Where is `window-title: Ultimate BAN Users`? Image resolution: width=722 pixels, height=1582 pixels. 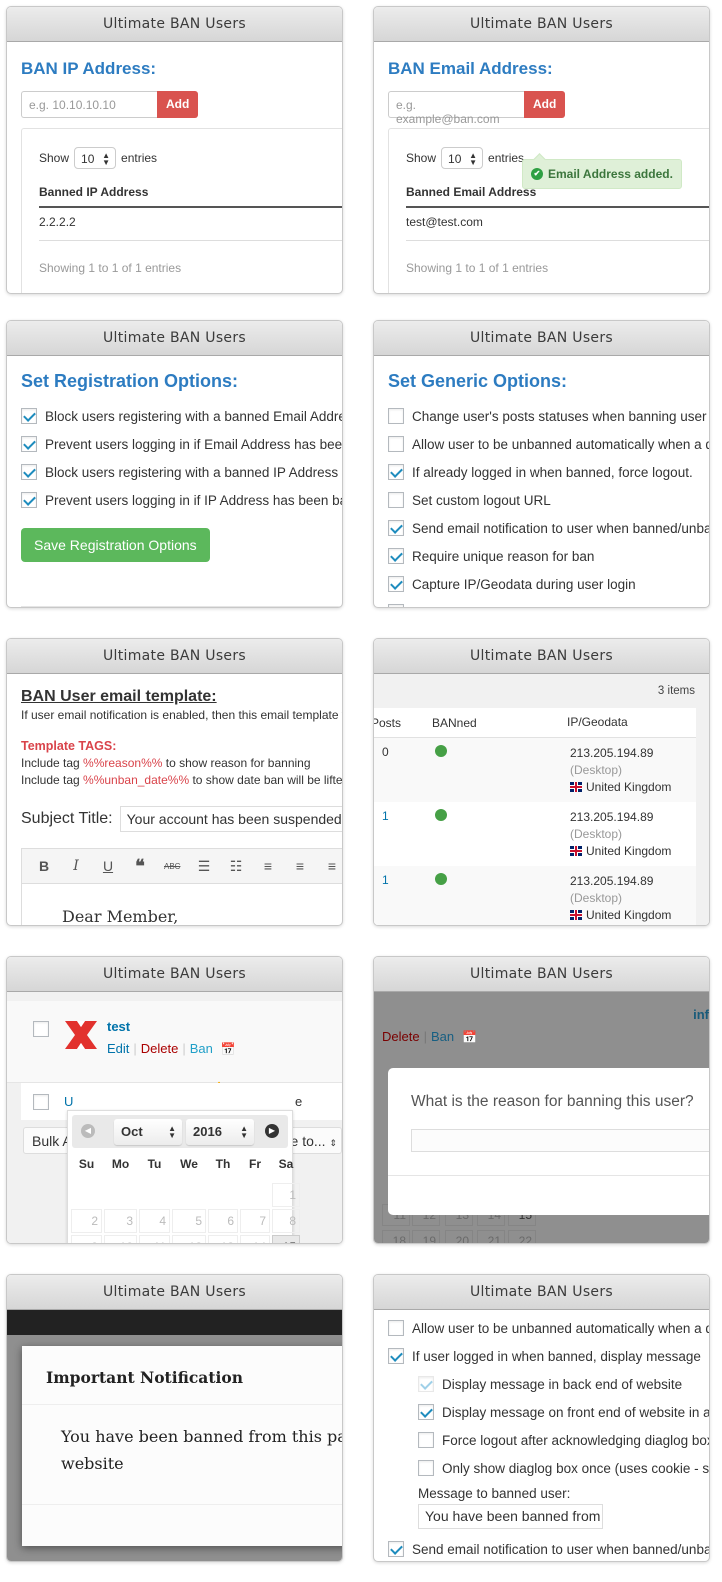
window-title: Ultimate BAN Users is located at coordinates (174, 974).